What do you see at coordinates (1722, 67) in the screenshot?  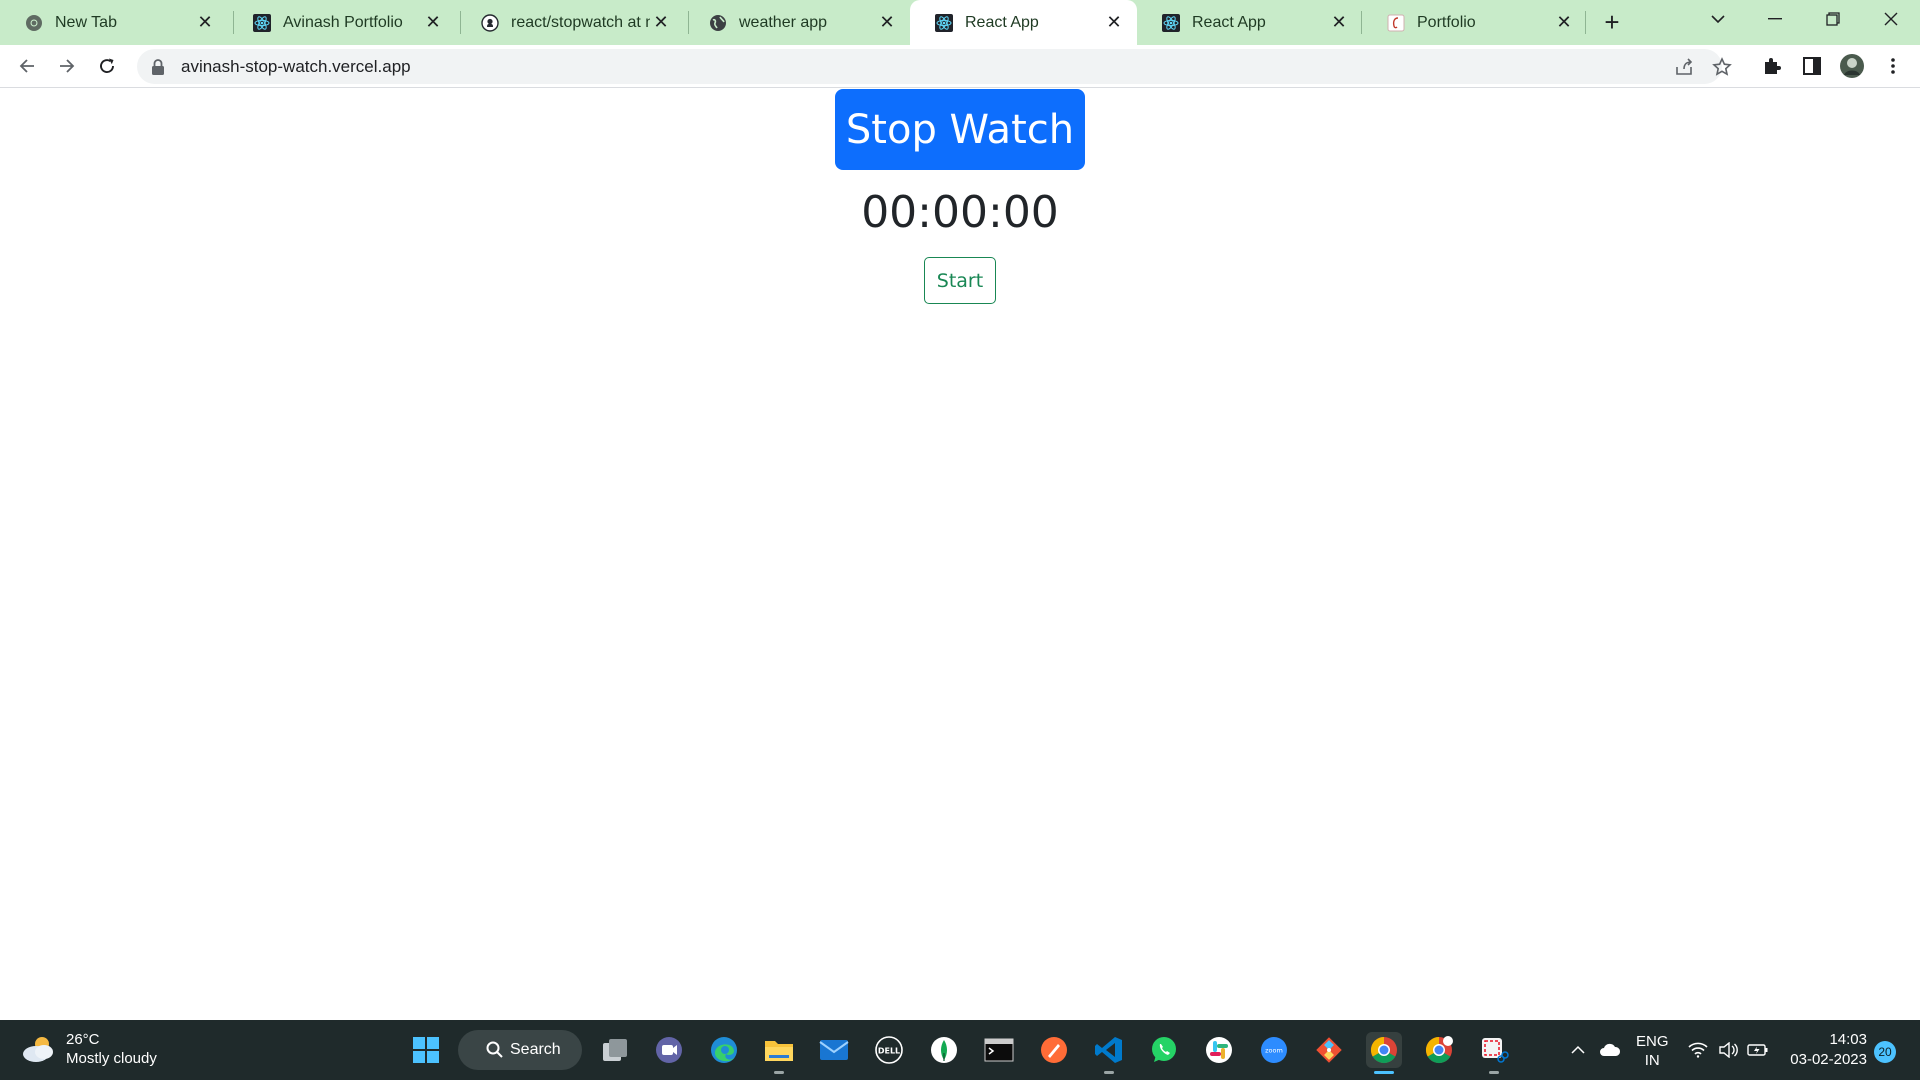 I see `bookmark-star-icon` at bounding box center [1722, 67].